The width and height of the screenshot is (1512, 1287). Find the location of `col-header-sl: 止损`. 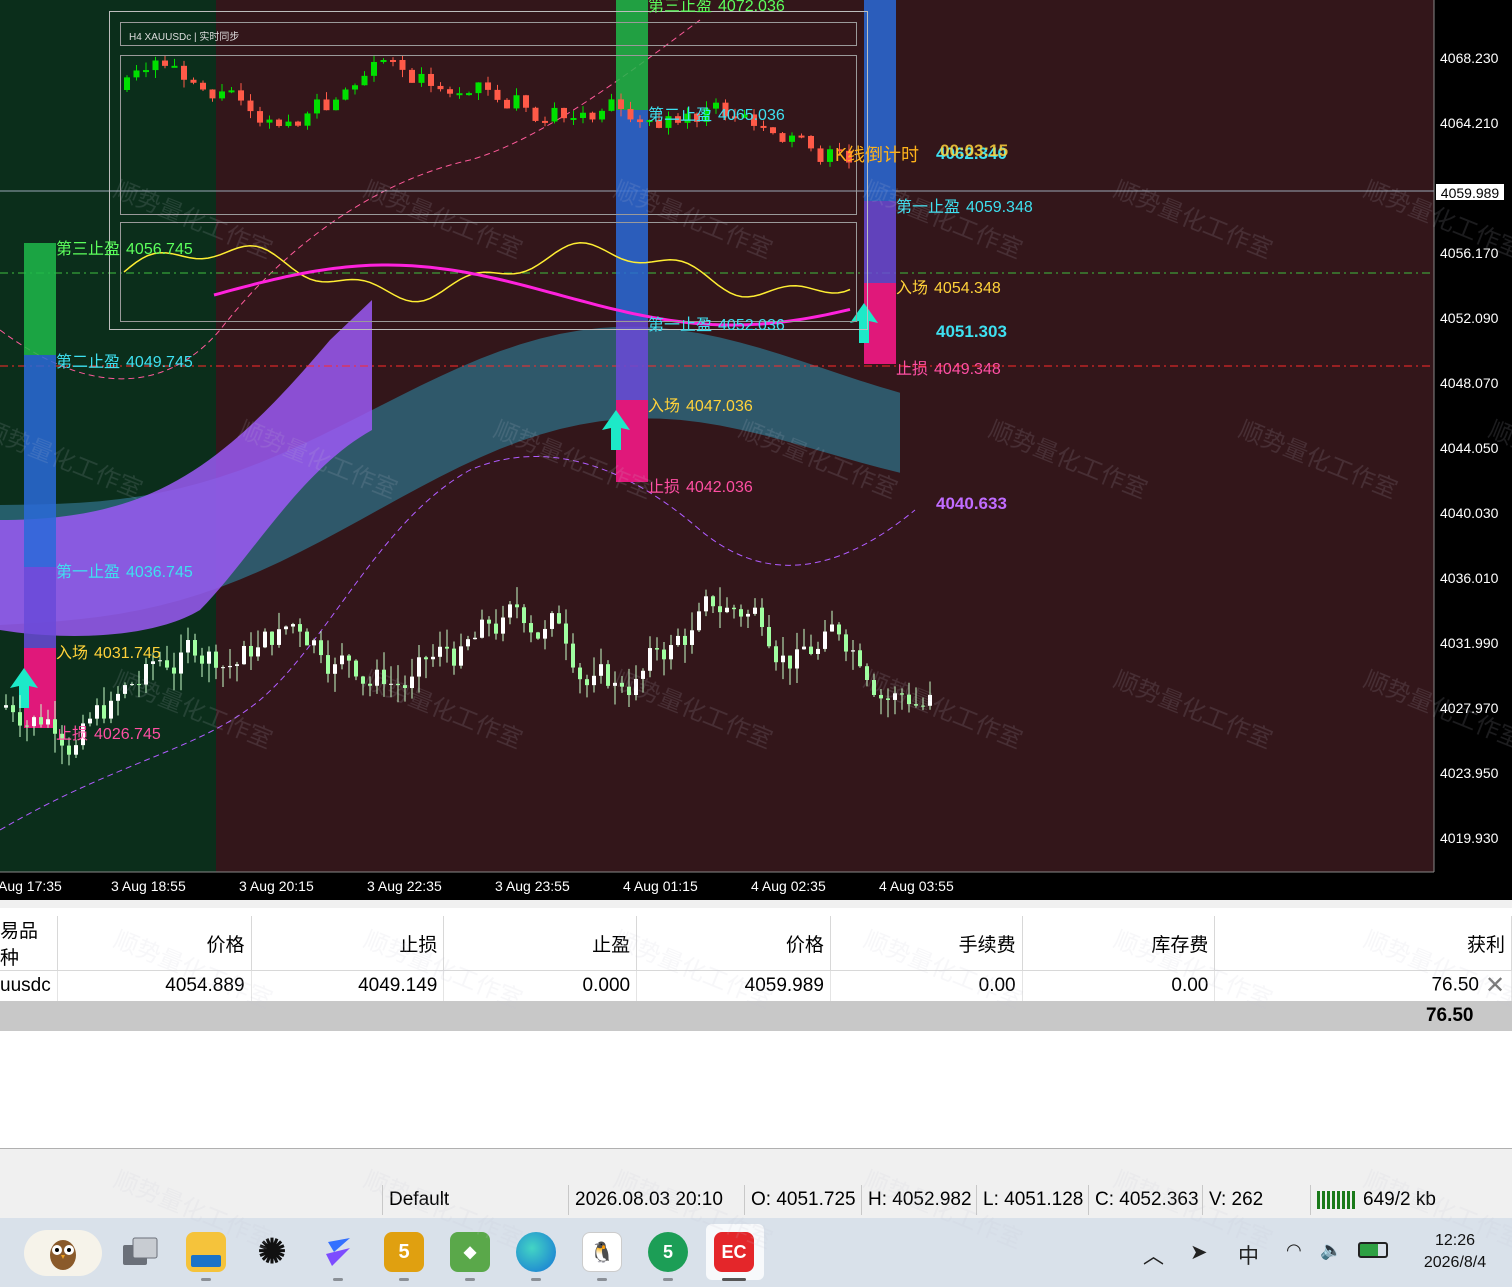

col-header-sl: 止损 is located at coordinates (348, 943).